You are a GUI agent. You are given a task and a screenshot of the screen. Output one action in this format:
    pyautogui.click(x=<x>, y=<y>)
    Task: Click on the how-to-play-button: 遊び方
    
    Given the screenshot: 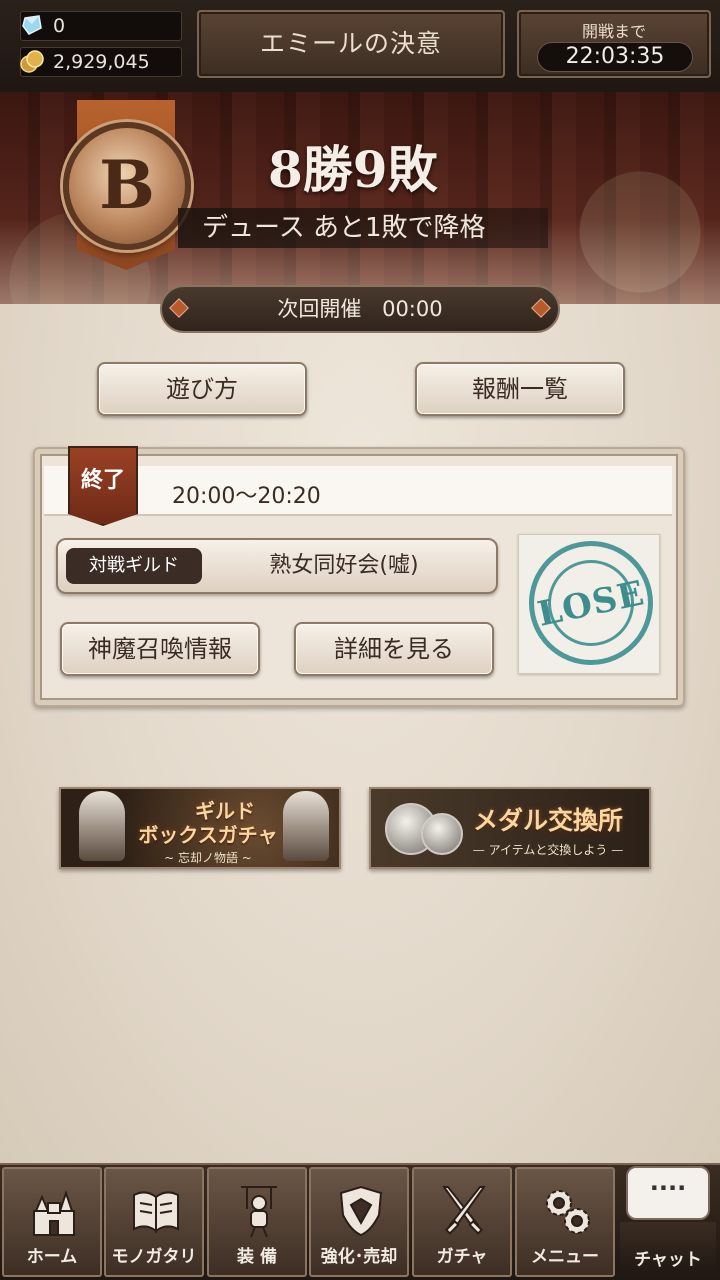 What is the action you would take?
    pyautogui.click(x=202, y=389)
    